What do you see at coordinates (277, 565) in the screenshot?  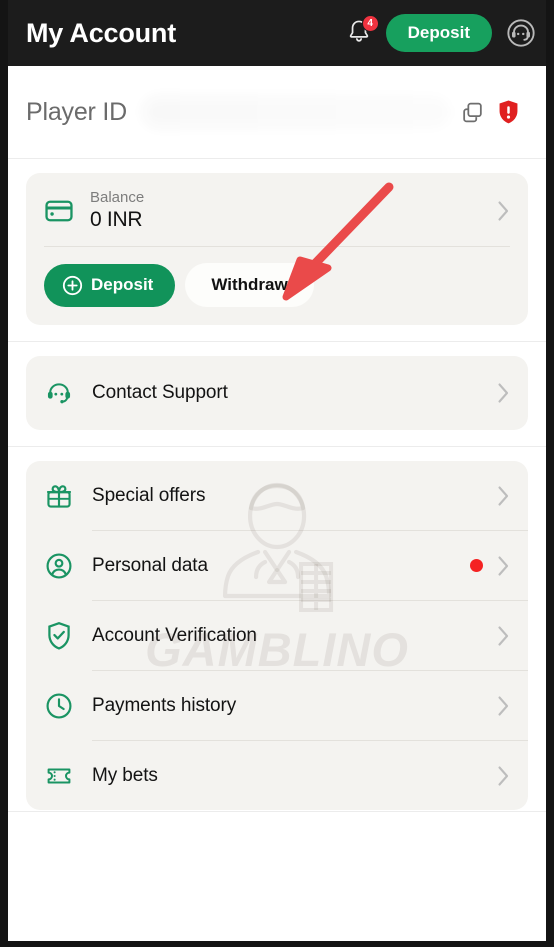 I see `menu-item-personal-data: Personal data` at bounding box center [277, 565].